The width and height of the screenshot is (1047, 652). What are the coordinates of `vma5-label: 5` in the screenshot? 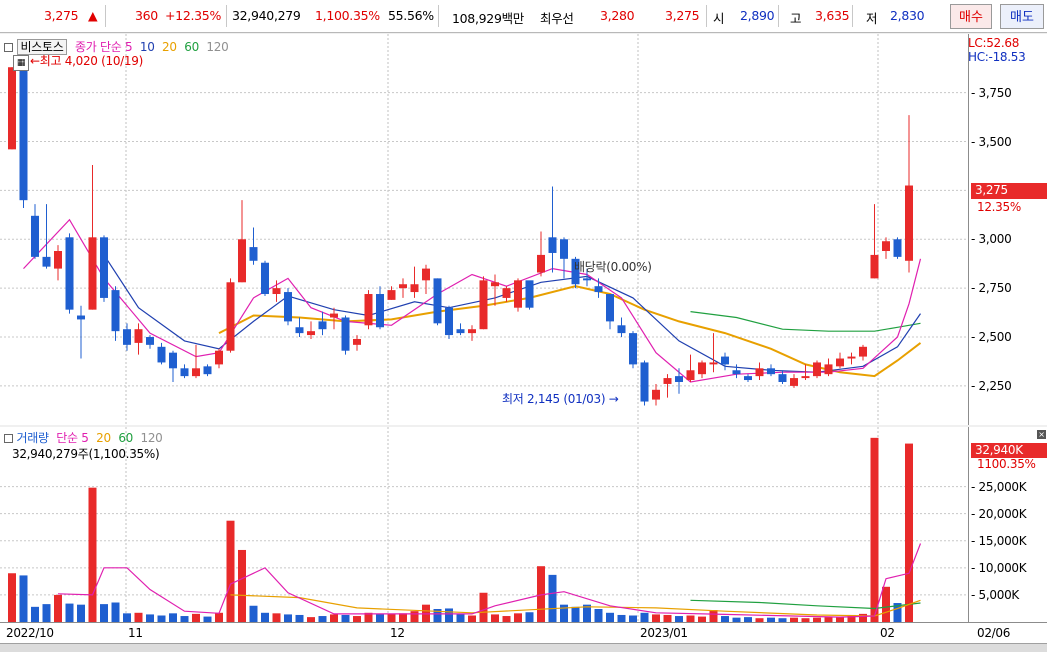 It's located at (85, 438).